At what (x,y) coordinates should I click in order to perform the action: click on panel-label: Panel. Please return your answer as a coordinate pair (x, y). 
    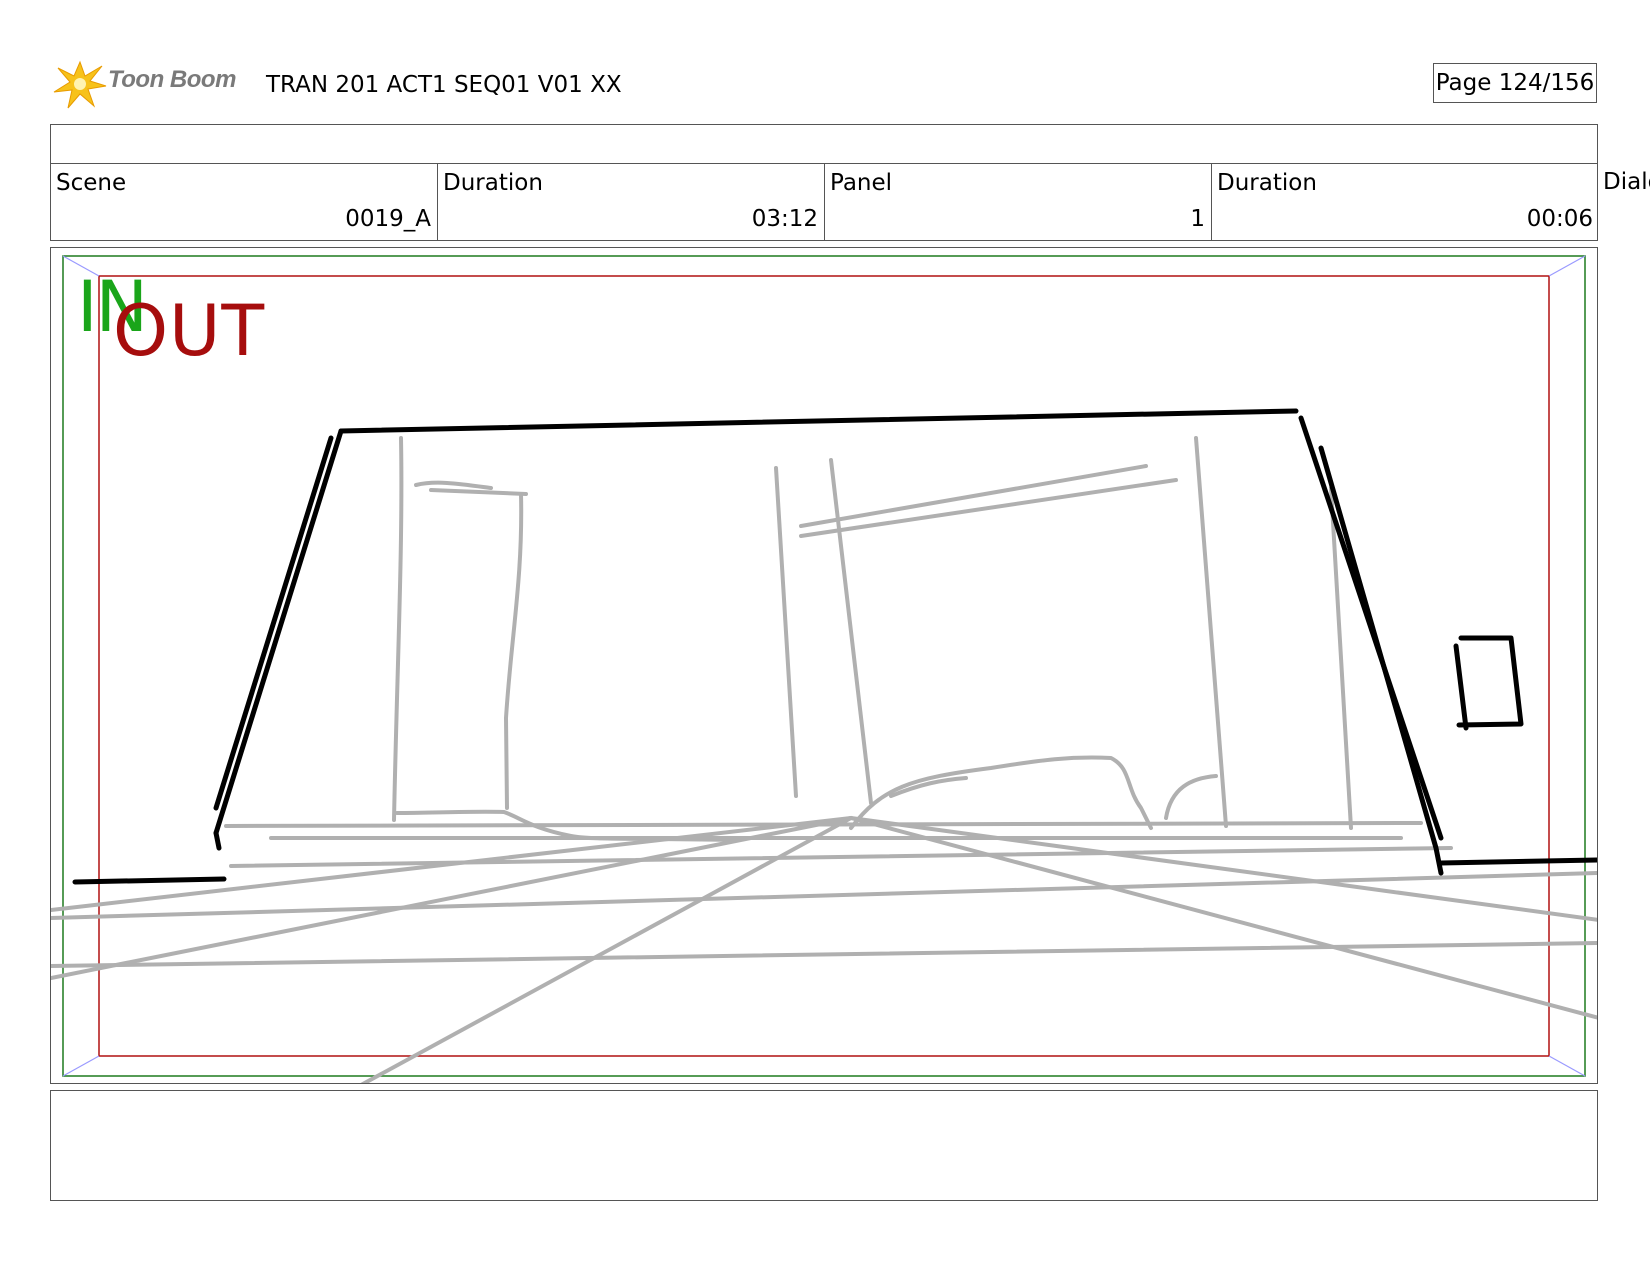
    Looking at the image, I should click on (861, 183).